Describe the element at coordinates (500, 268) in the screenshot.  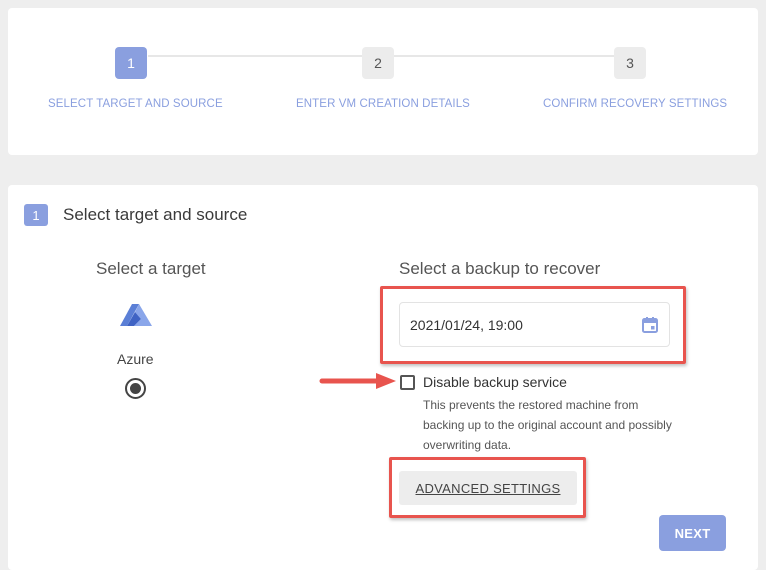
I see `backup-heading: Select a backup to recover` at that location.